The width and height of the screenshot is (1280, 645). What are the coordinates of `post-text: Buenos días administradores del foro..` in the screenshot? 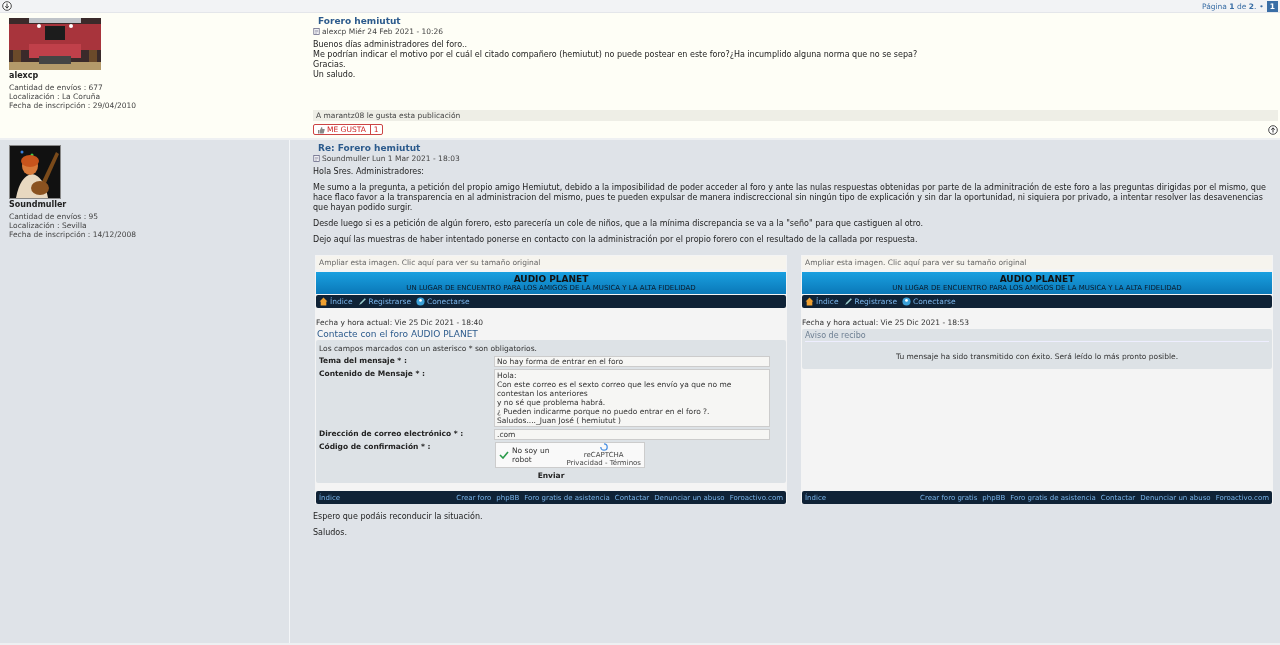 It's located at (390, 45).